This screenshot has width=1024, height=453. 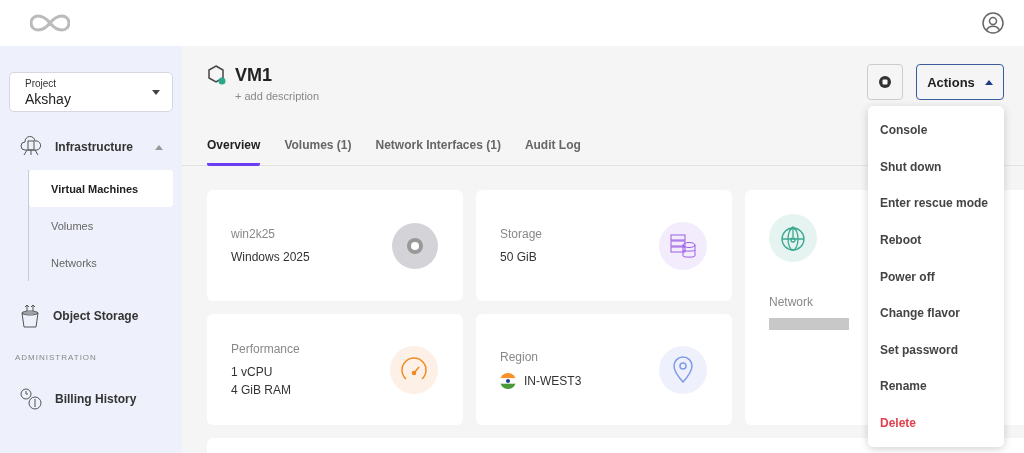 What do you see at coordinates (270, 257) in the screenshot?
I see `card-value: Windows 2025` at bounding box center [270, 257].